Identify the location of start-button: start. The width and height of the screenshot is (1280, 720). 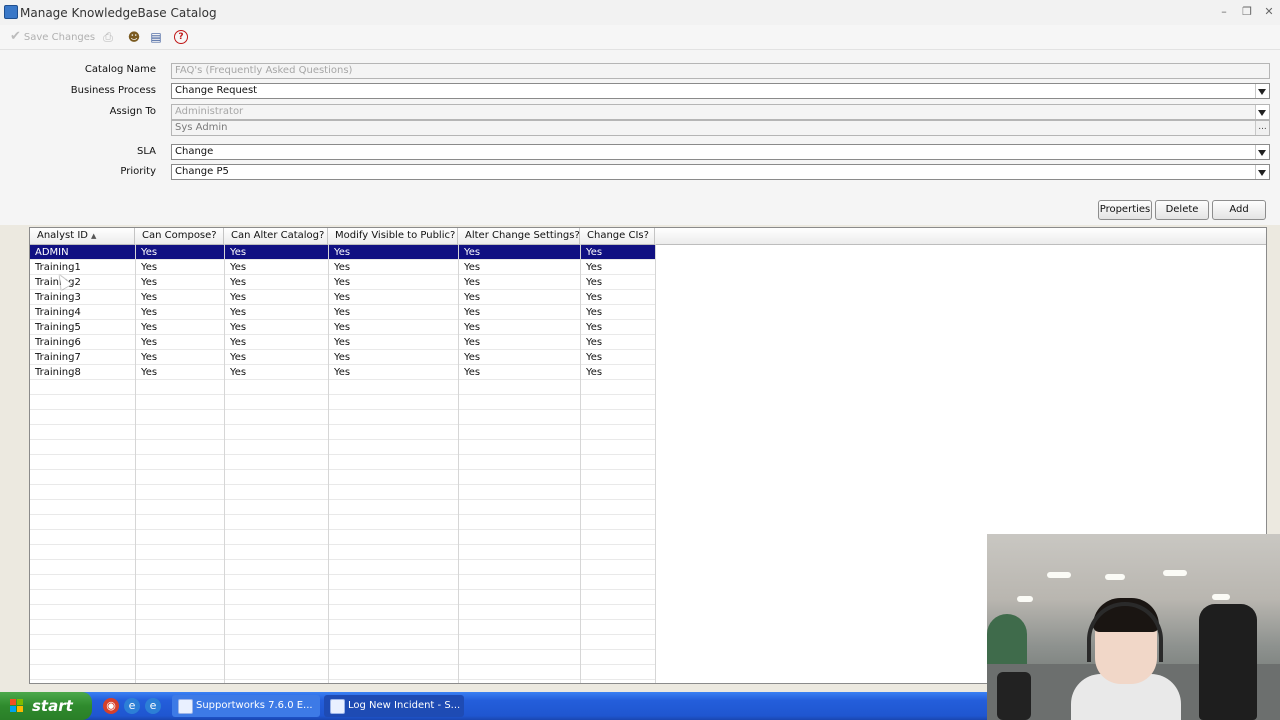
(46, 706).